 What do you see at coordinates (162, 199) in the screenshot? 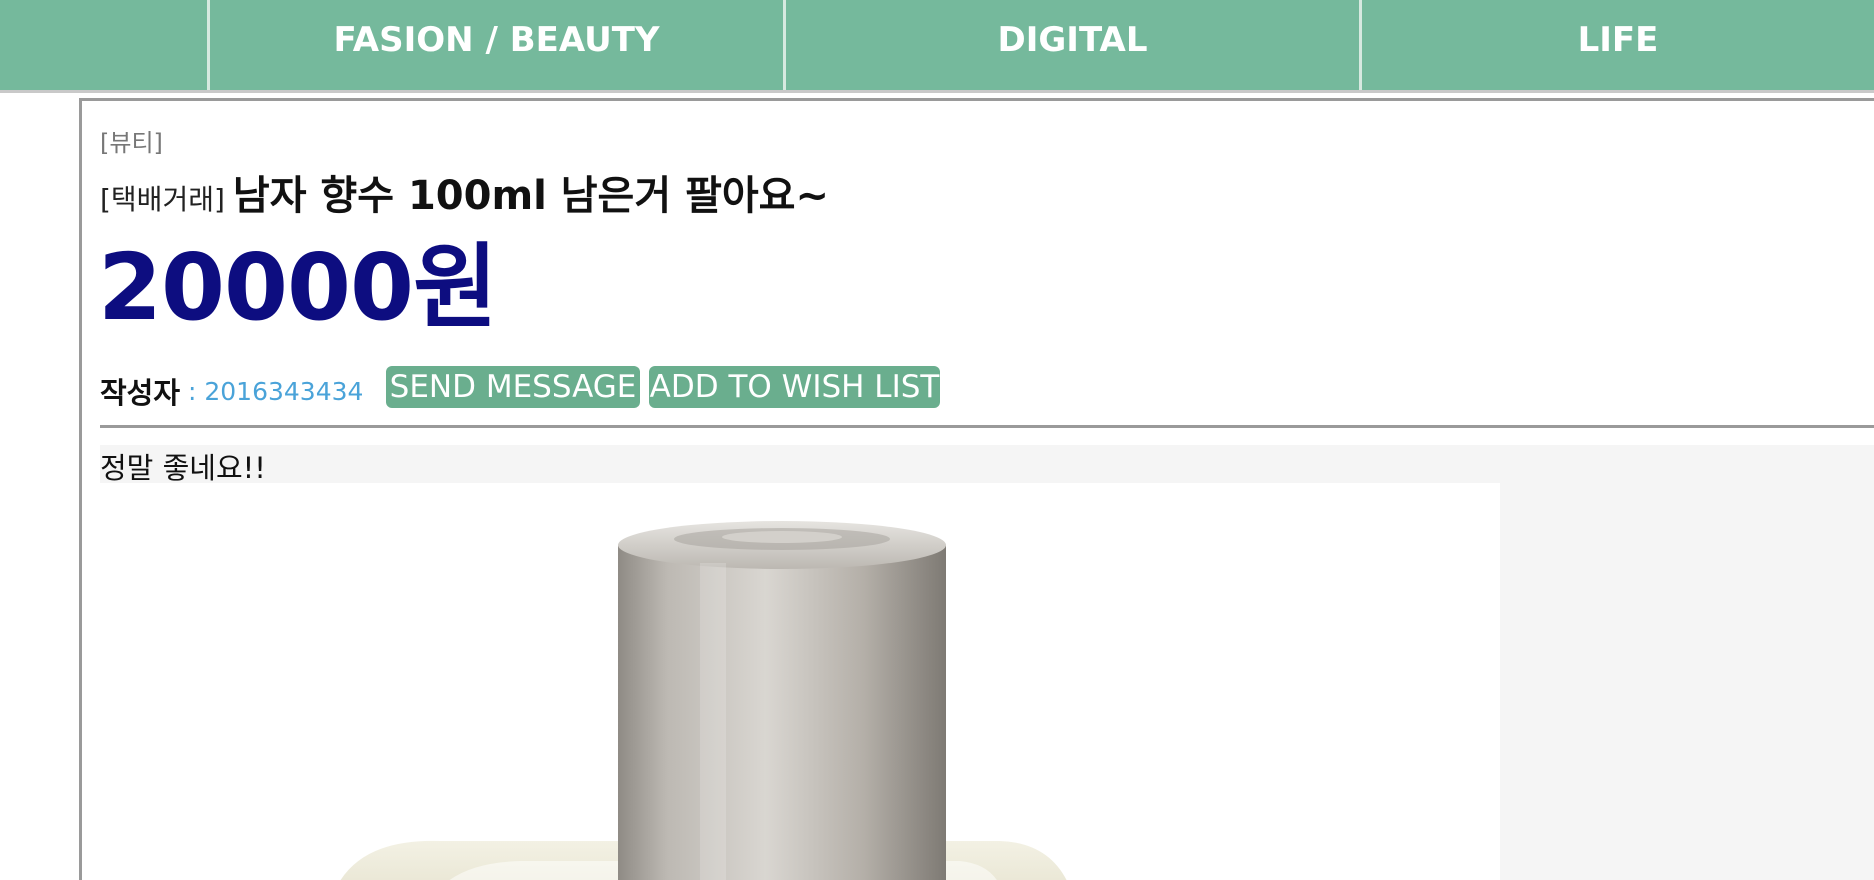
I see `trade-type-label: [택배거래]` at bounding box center [162, 199].